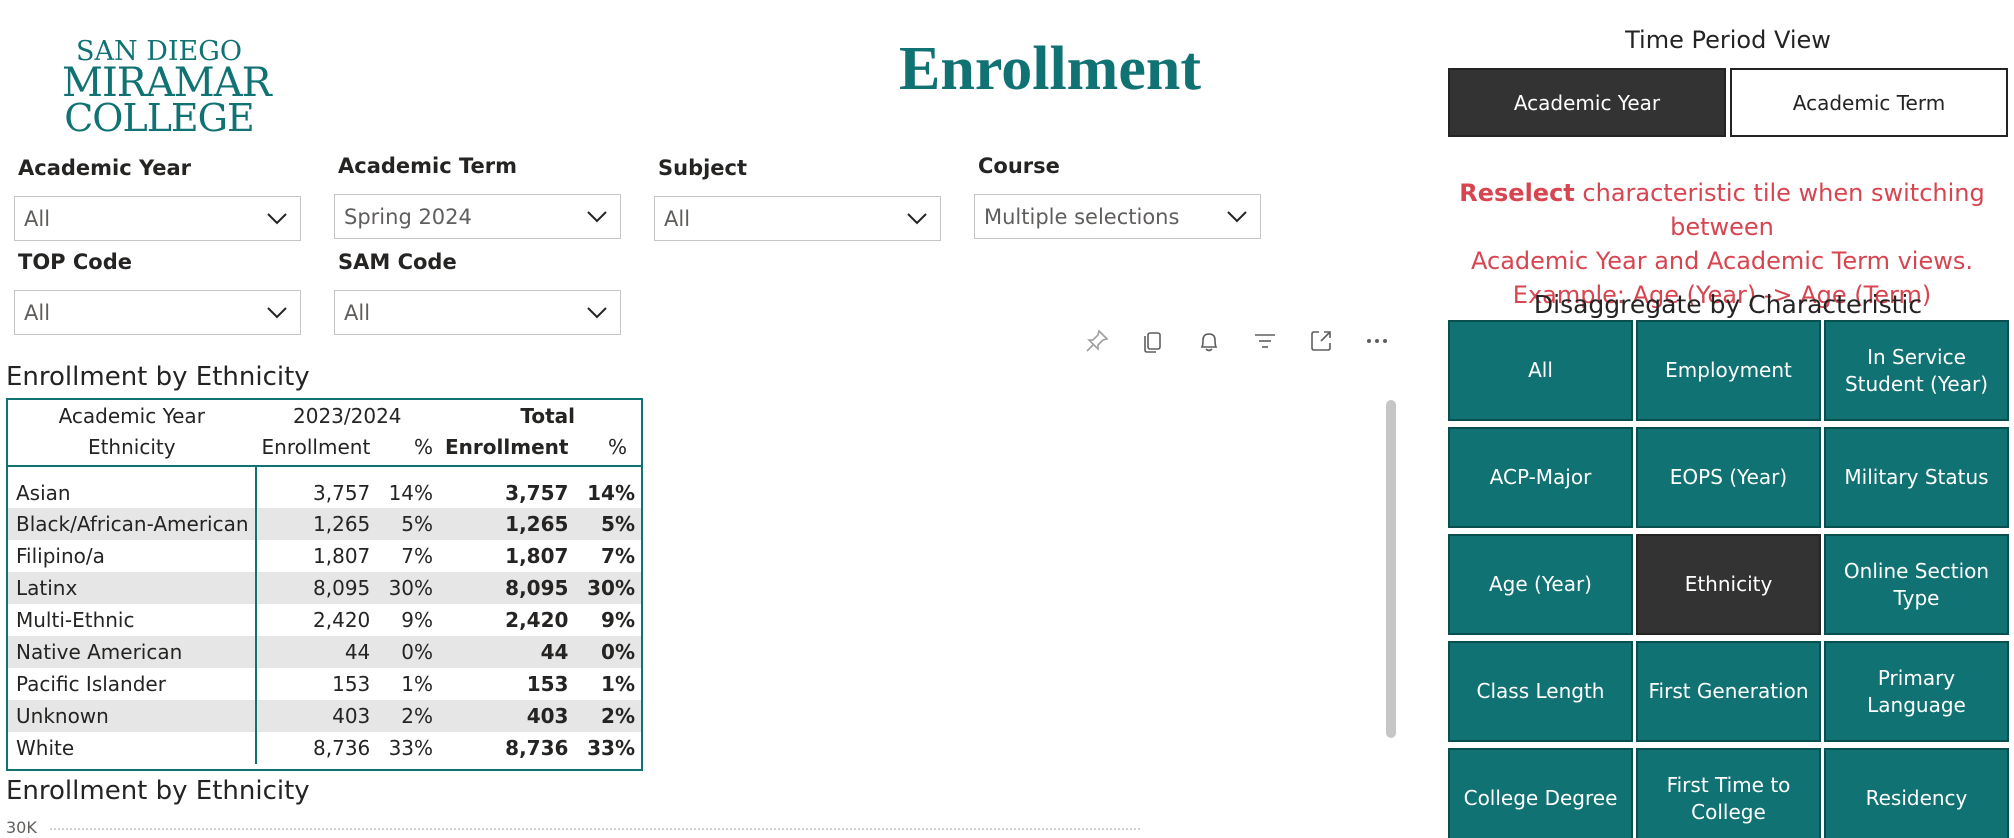  What do you see at coordinates (477, 312) in the screenshot?
I see `sam-code-dropdown: All` at bounding box center [477, 312].